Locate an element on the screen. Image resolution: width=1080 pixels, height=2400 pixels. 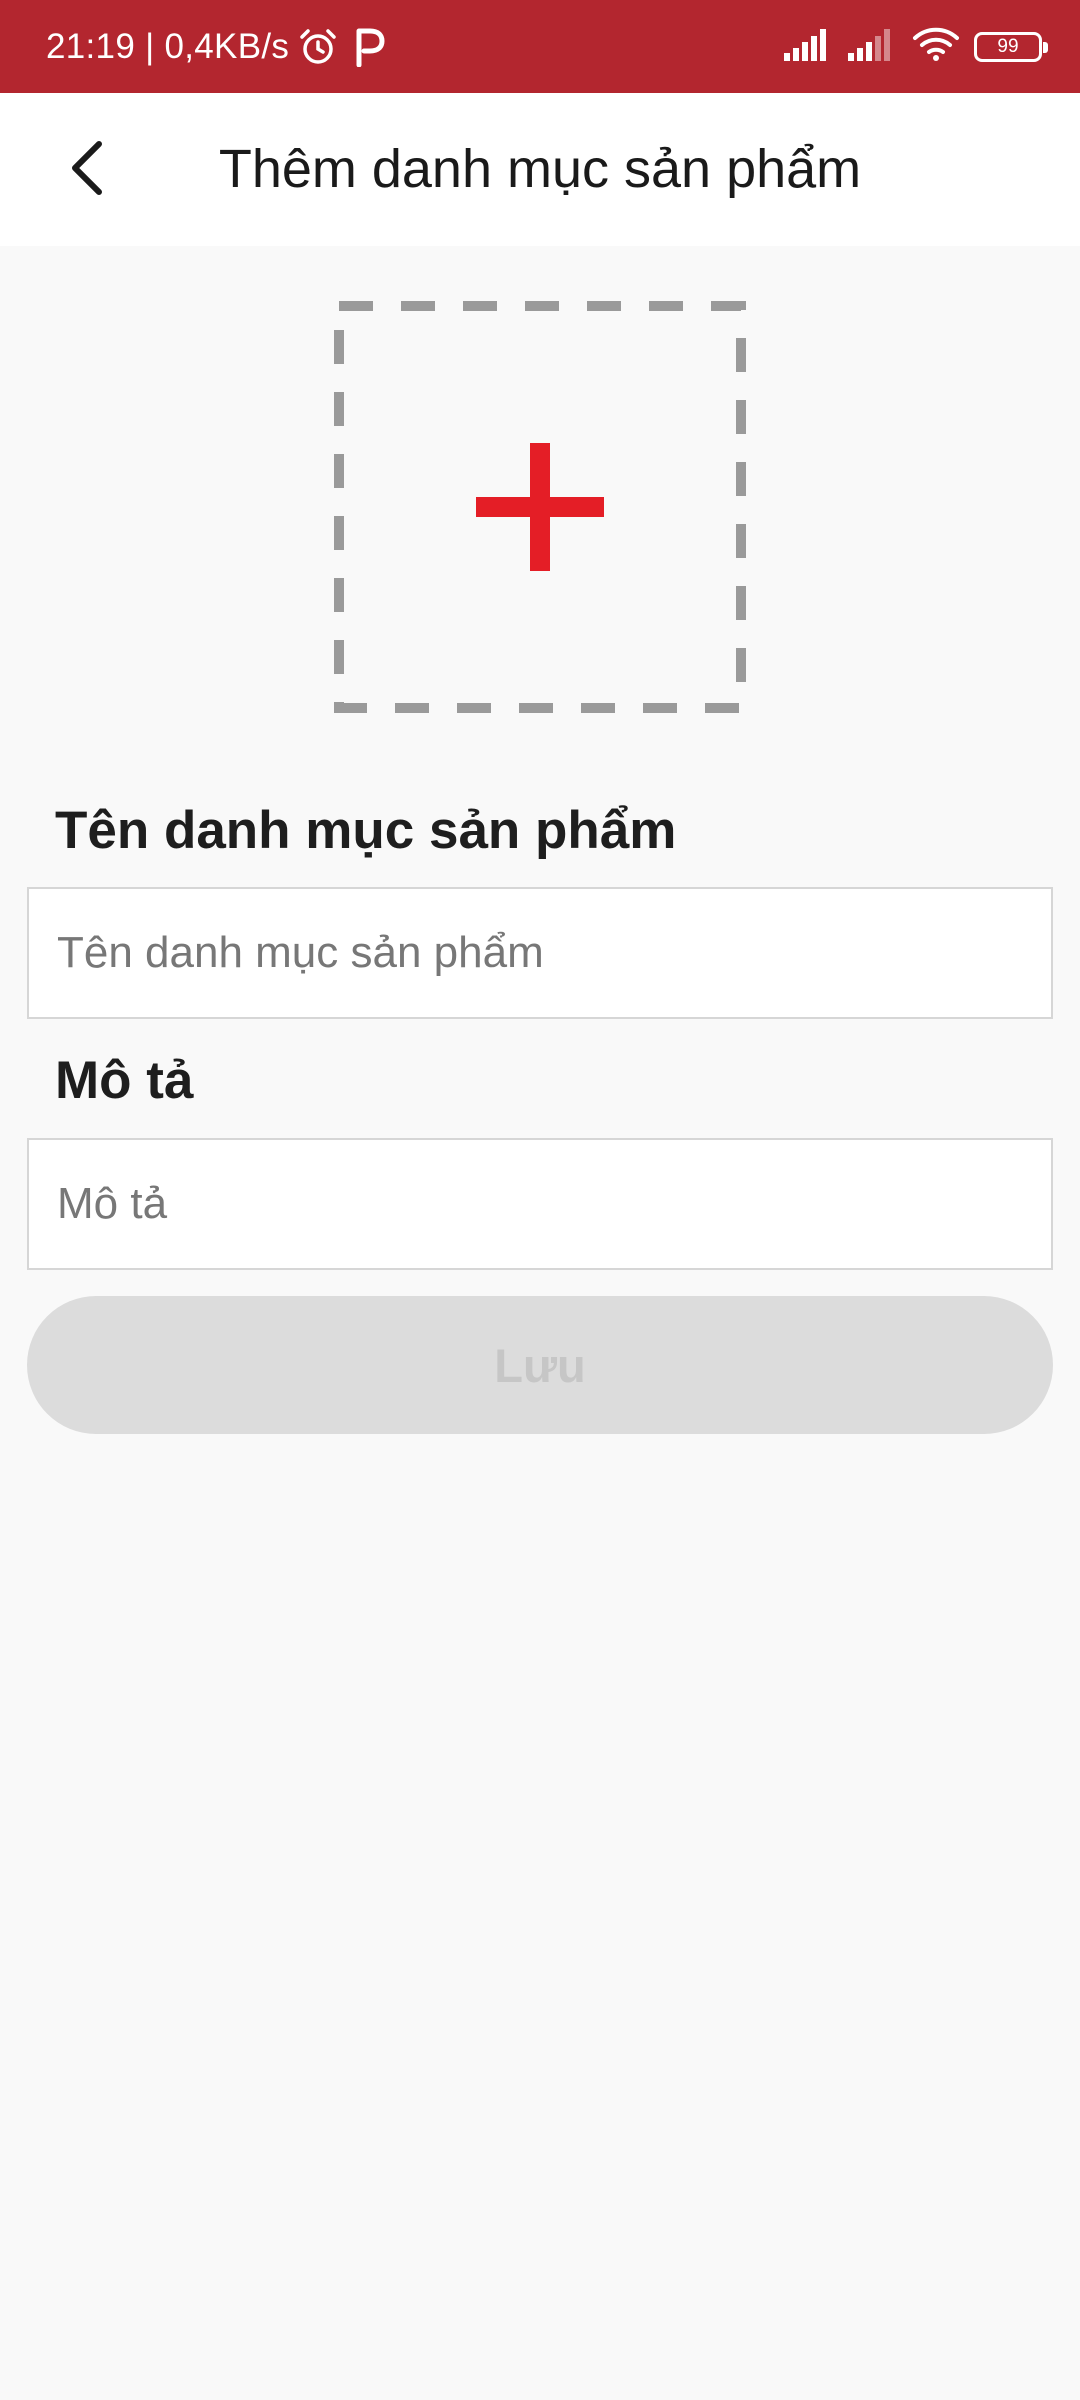
name-label: Tên danh mục sản phẩm is located at coordinates (366, 830).